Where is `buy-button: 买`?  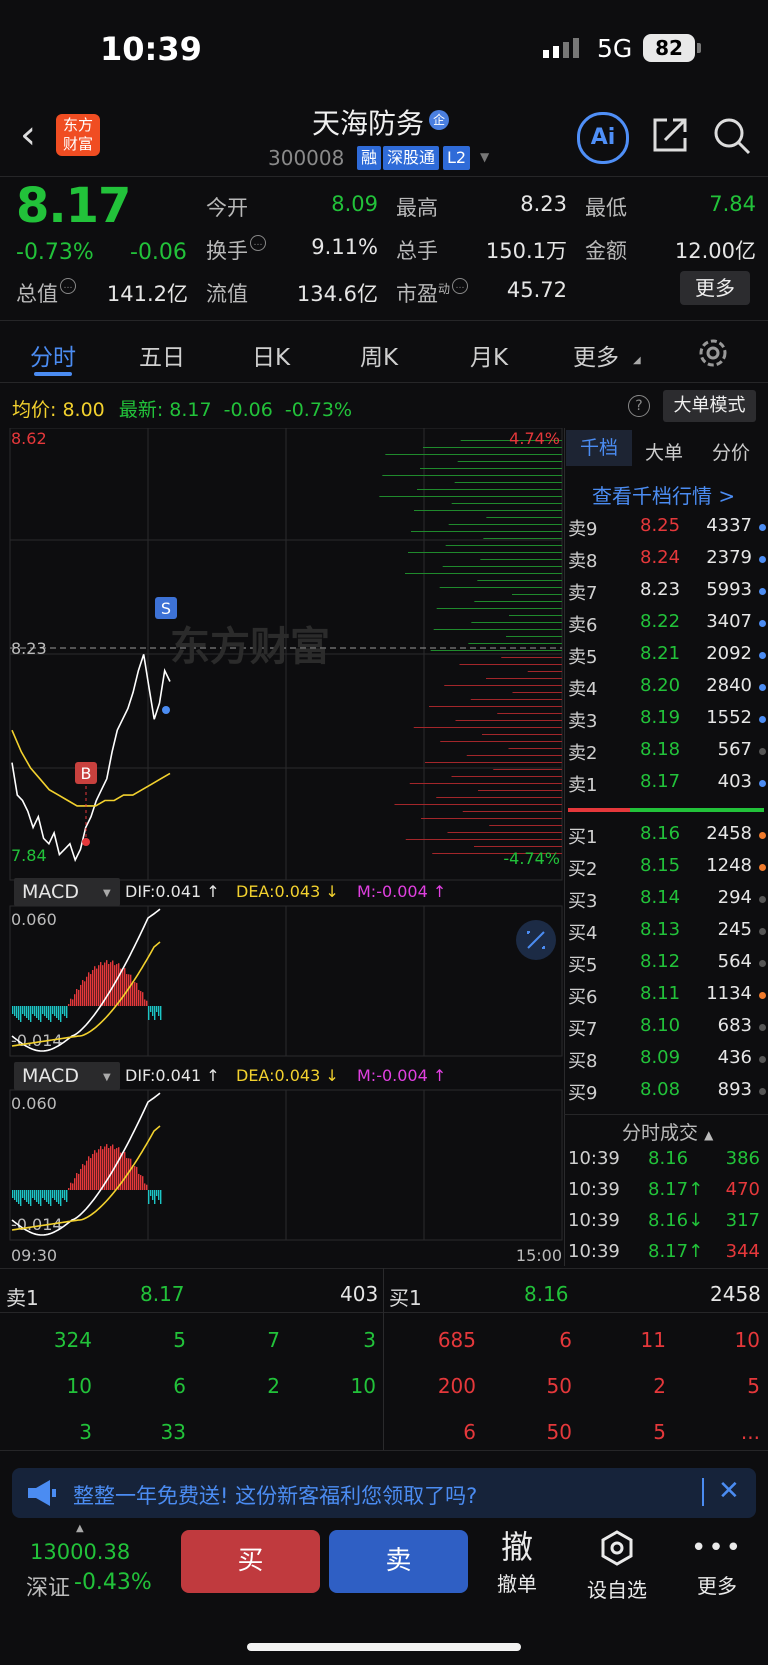
buy-button: 买 is located at coordinates (250, 1561).